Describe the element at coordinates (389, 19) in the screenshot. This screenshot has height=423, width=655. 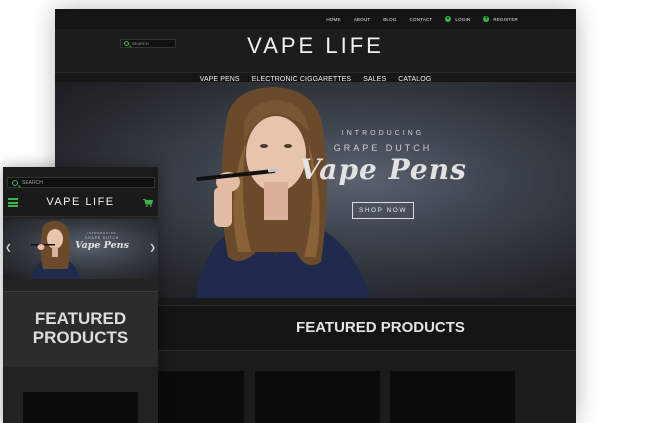
I see `blog-link: BLOG` at that location.